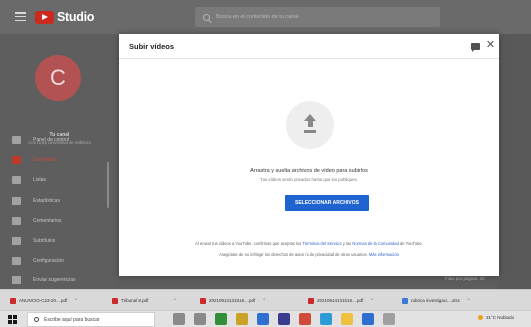  I want to click on dashboard-icon, so click(16, 139).